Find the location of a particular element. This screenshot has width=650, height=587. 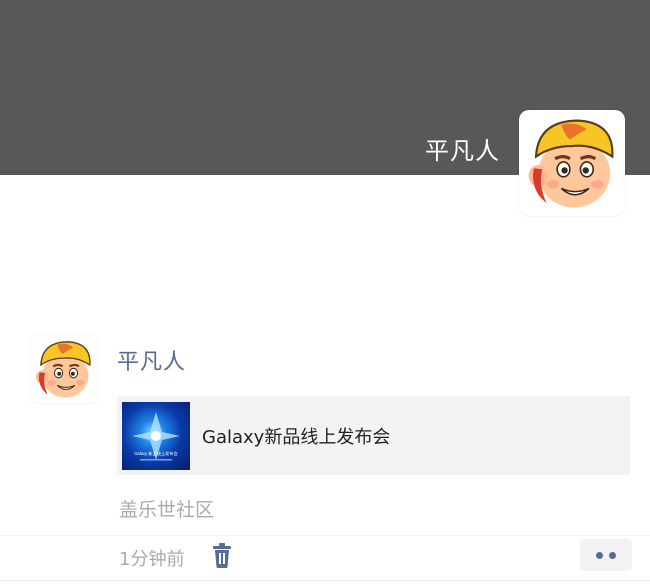

shared-link-card: Galaxy 新品线上发布会 Galaxy新品线上发布会 is located at coordinates (373, 435).